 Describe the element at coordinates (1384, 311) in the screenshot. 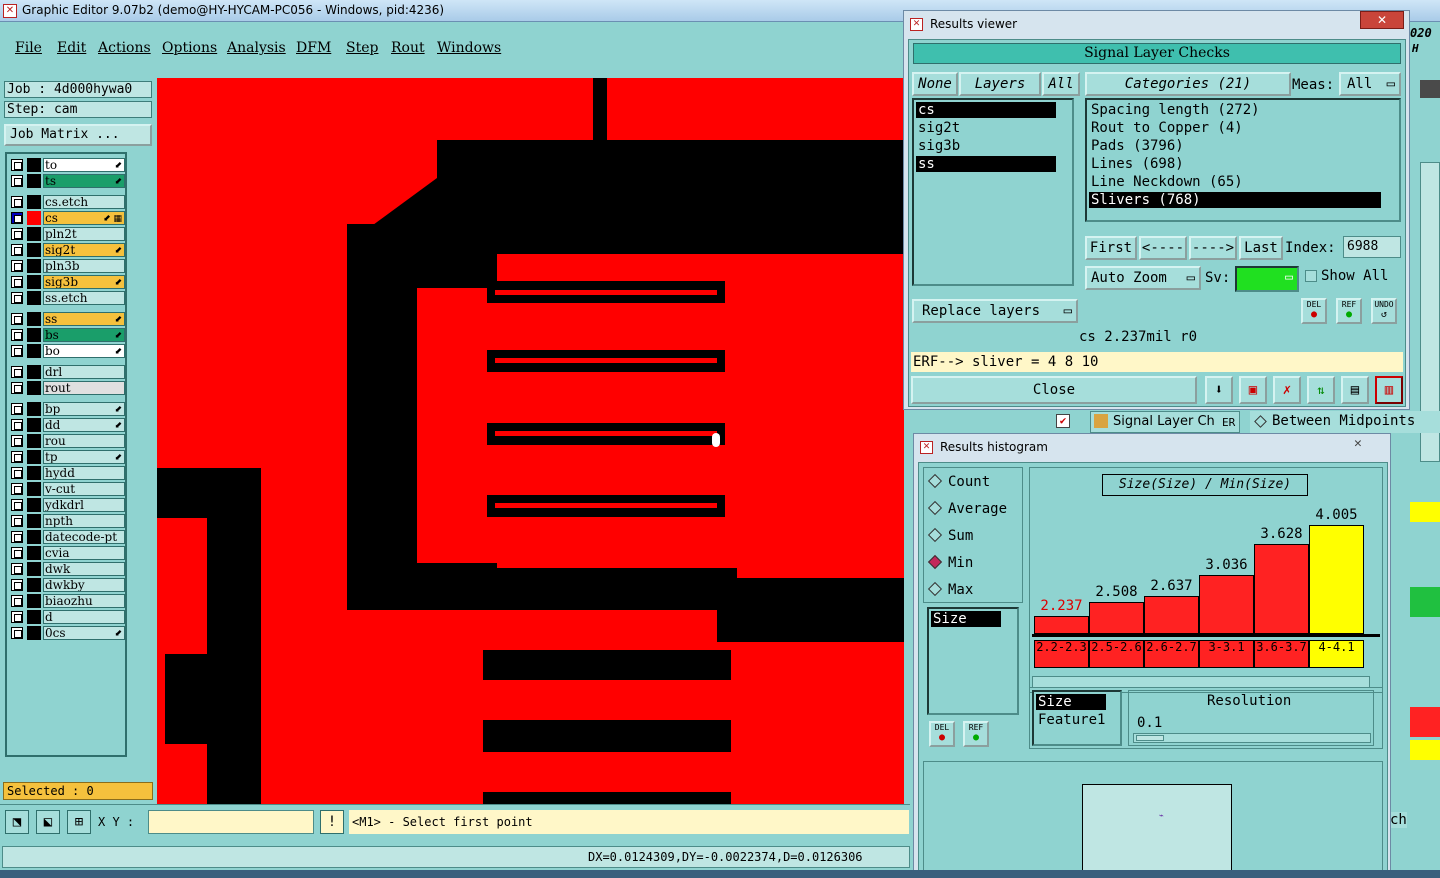

I see `undo-button: UNDO ↺` at that location.